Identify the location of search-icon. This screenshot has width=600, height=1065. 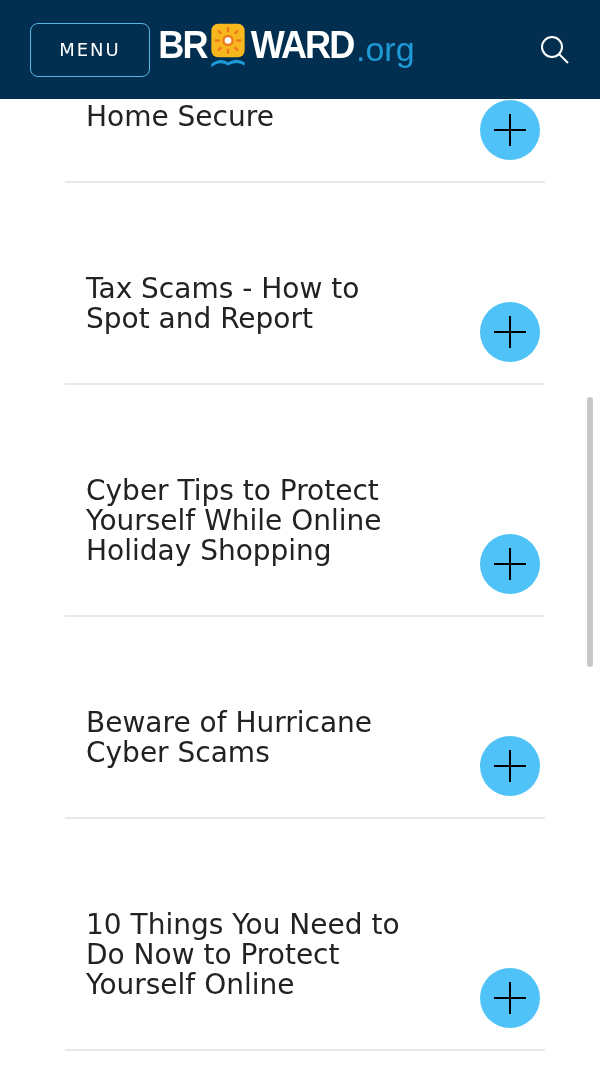
(555, 49).